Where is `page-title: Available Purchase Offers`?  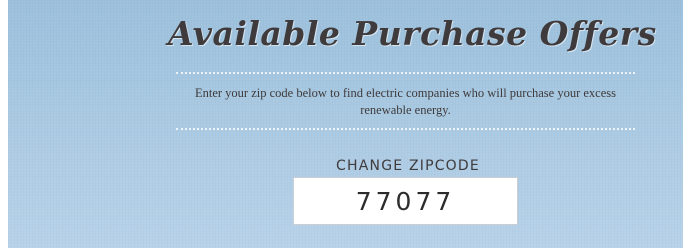
page-title: Available Purchase Offers is located at coordinates (412, 33).